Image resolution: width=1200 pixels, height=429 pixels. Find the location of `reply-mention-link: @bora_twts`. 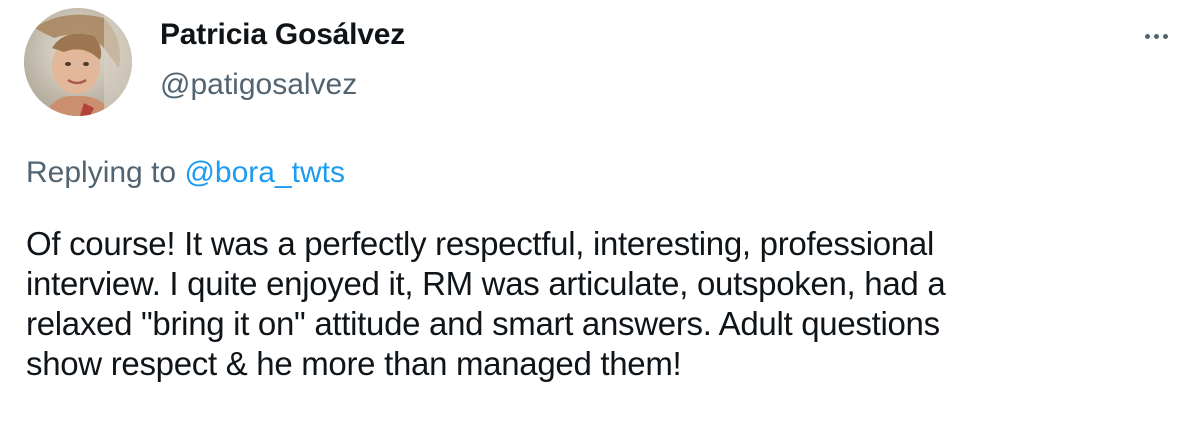

reply-mention-link: @bora_twts is located at coordinates (264, 172).